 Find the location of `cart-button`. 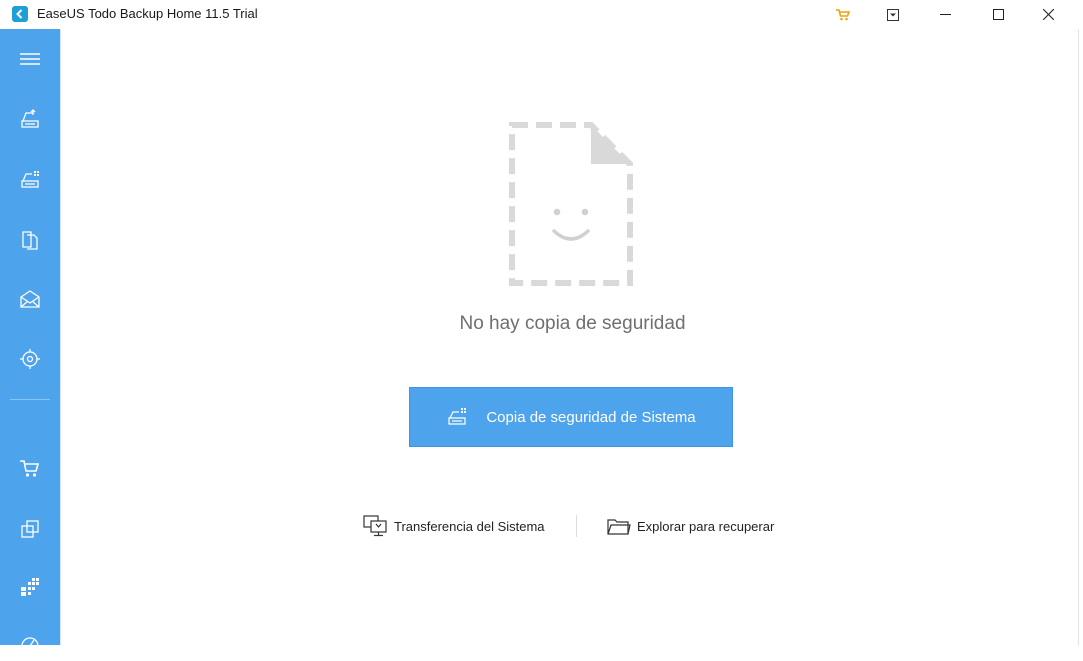

cart-button is located at coordinates (843, 14).